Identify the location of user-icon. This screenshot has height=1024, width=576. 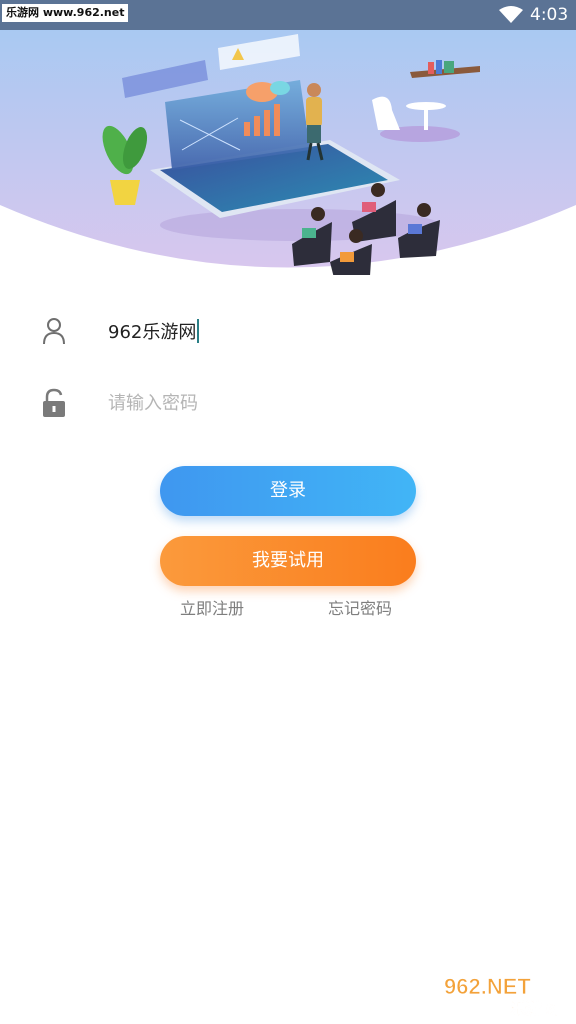
(54, 331).